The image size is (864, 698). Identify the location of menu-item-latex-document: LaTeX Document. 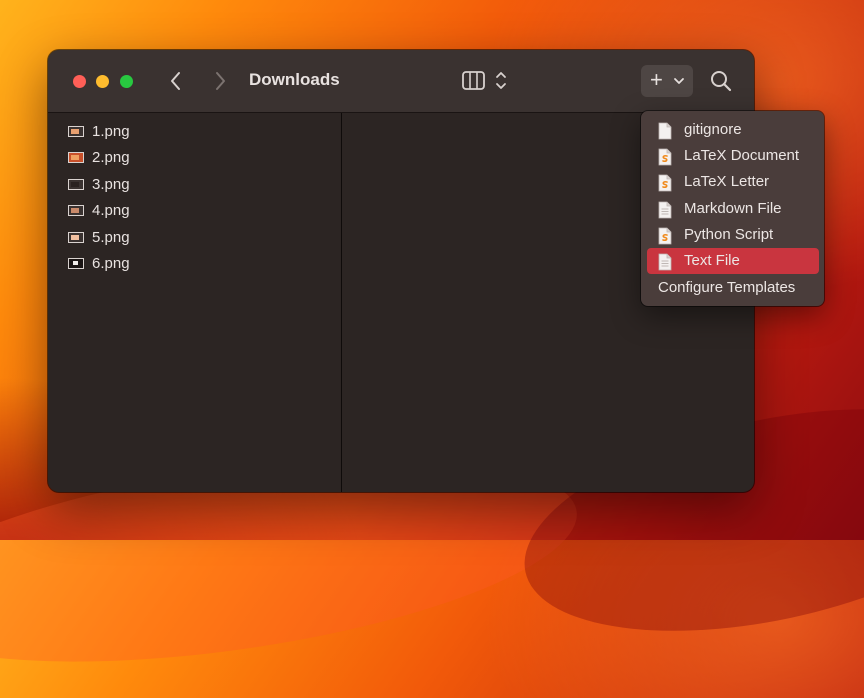
(733, 156).